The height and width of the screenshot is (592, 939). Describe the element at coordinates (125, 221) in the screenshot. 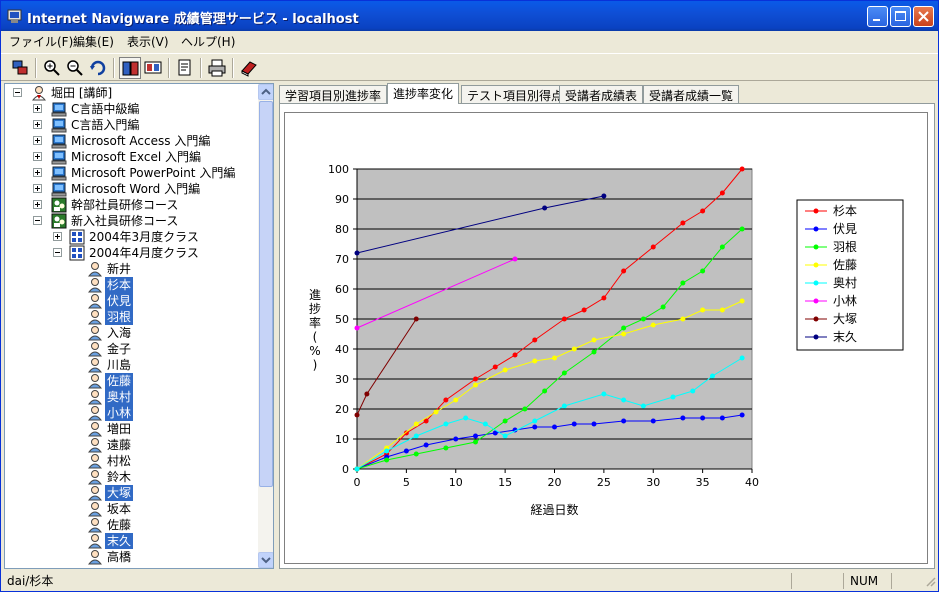

I see `tree-node-label: 新入社員研修コース` at that location.